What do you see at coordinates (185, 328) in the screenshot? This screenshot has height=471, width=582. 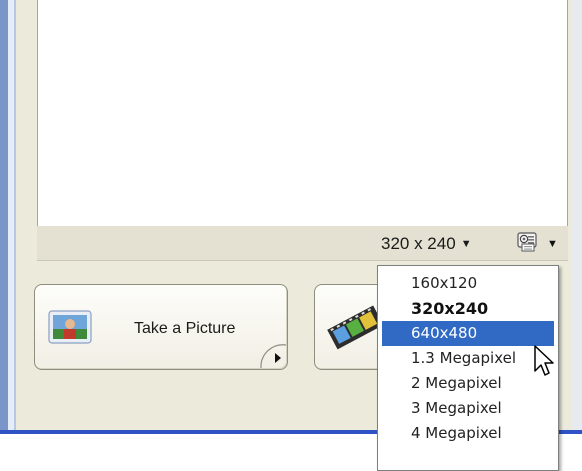 I see `take-picture-label: Take a Picture` at bounding box center [185, 328].